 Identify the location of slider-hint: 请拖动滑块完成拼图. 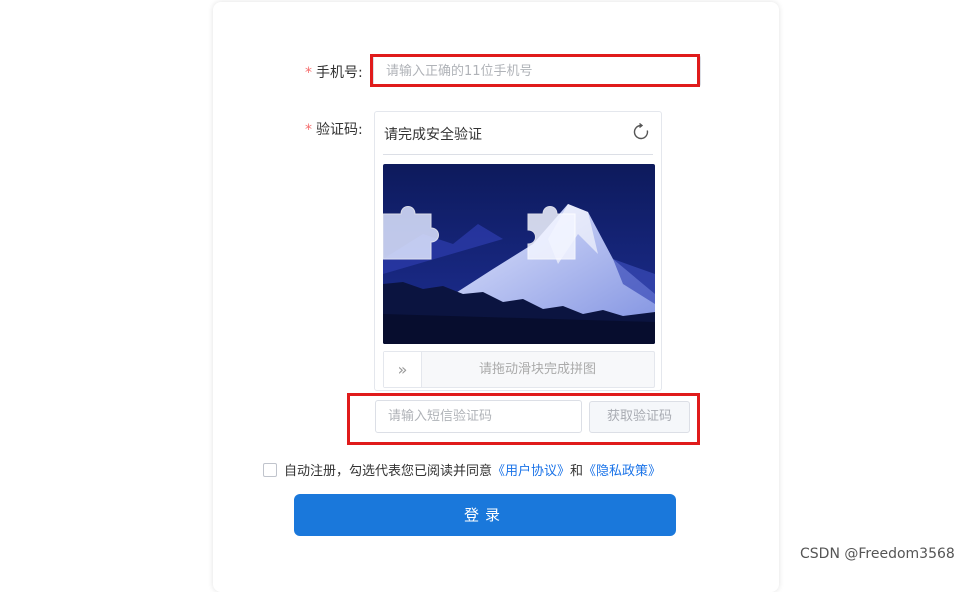
(537, 369).